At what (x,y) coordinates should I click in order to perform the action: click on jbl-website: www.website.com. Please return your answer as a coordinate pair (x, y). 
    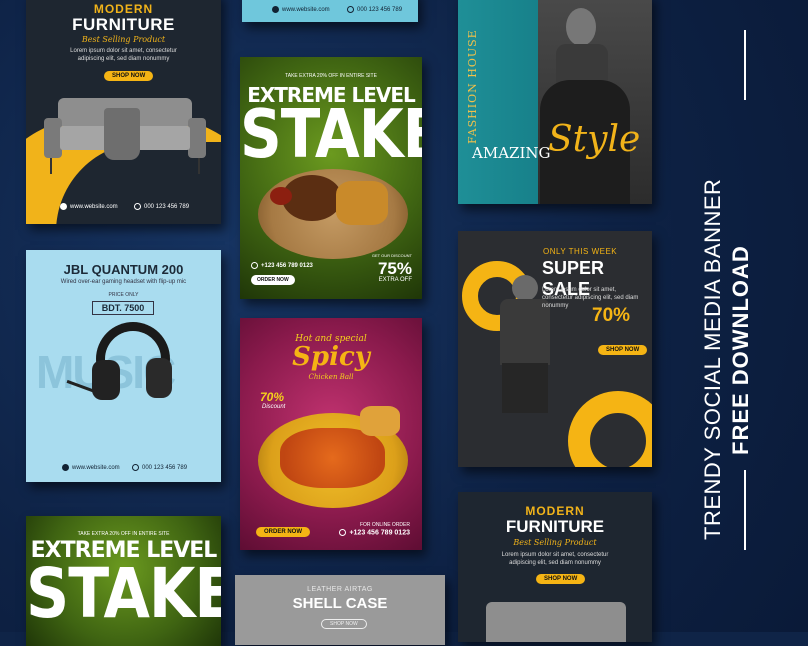
    Looking at the image, I should click on (91, 467).